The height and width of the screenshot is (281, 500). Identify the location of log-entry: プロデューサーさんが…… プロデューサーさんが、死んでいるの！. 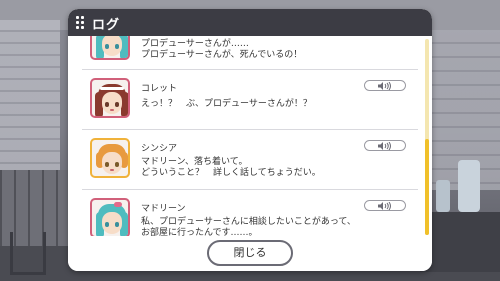
(243, 51).